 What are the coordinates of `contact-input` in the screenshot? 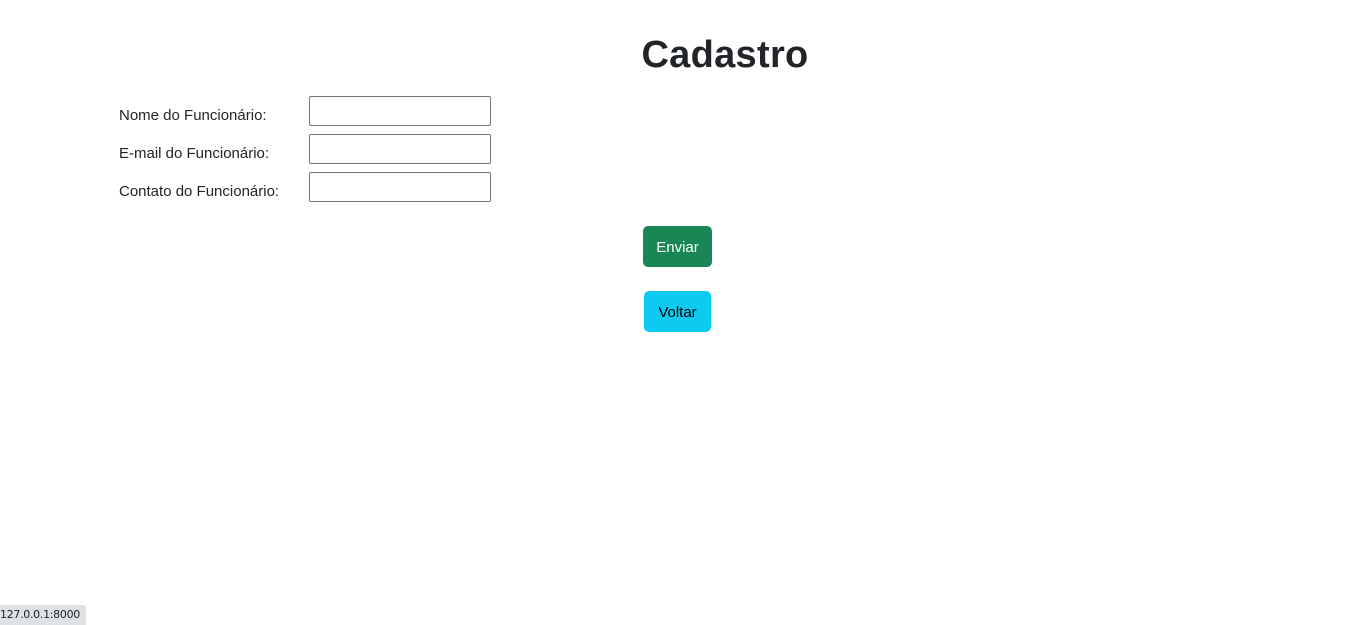 It's located at (400, 187).